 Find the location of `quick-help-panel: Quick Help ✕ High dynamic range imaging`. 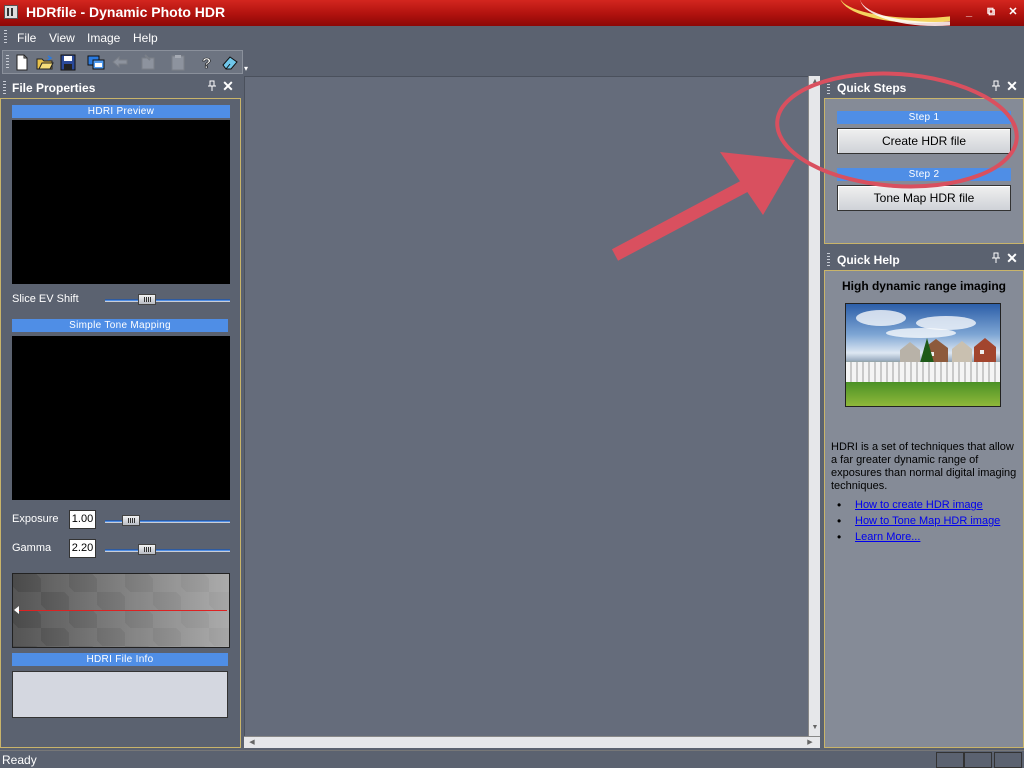

quick-help-panel: Quick Help ✕ High dynamic range imaging is located at coordinates (924, 499).